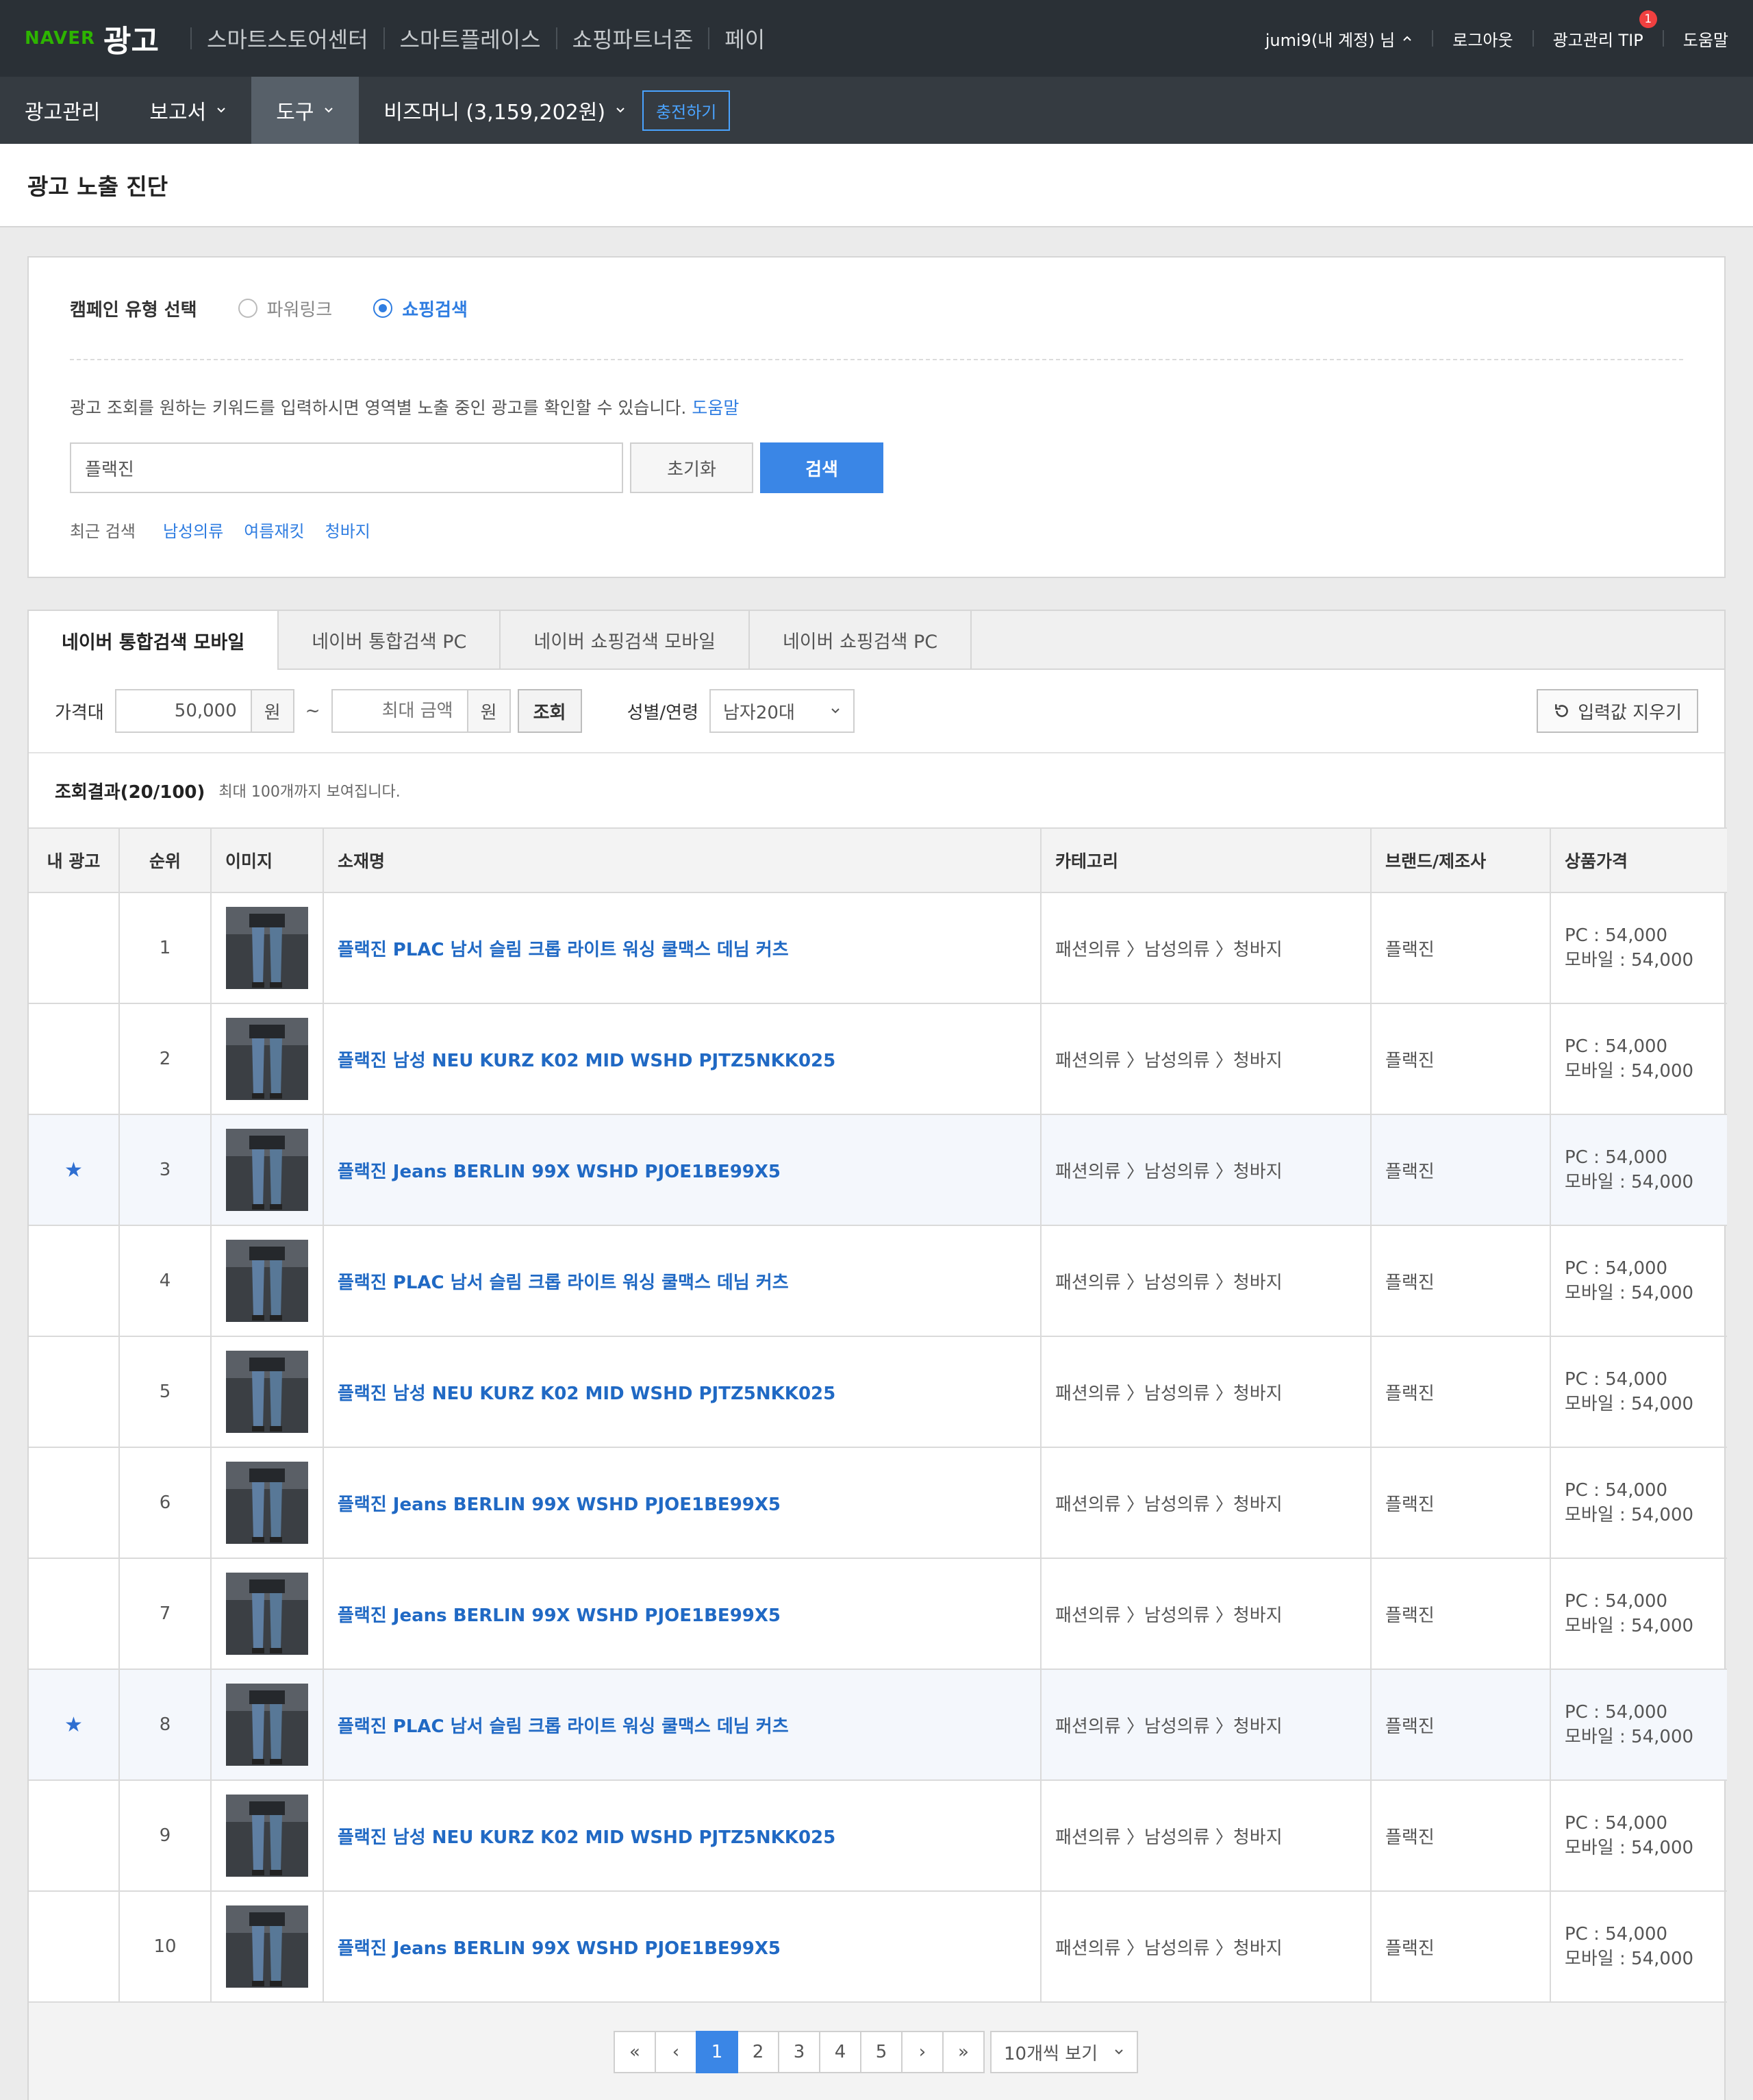 The image size is (1753, 2100). What do you see at coordinates (73, 1170) in the screenshot?
I see `my-ad-star-icon: ★` at bounding box center [73, 1170].